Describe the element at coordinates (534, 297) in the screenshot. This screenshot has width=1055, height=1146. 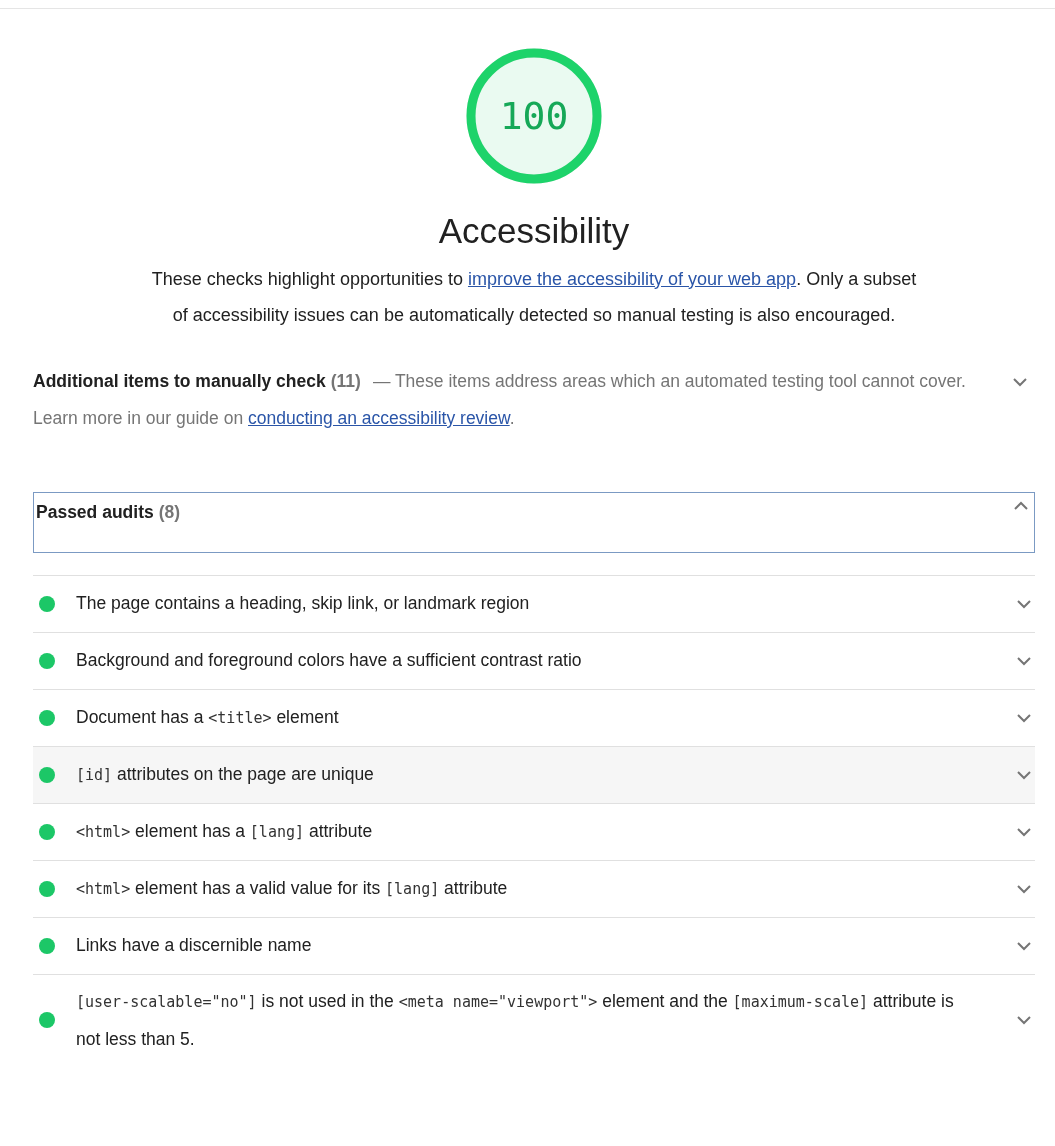
I see `category-description: These checks highlight opportunities to improve the accessibility of your web app. Only a subset of accessibility issues can be automatically detected so manual testing is also encouraged.` at that location.